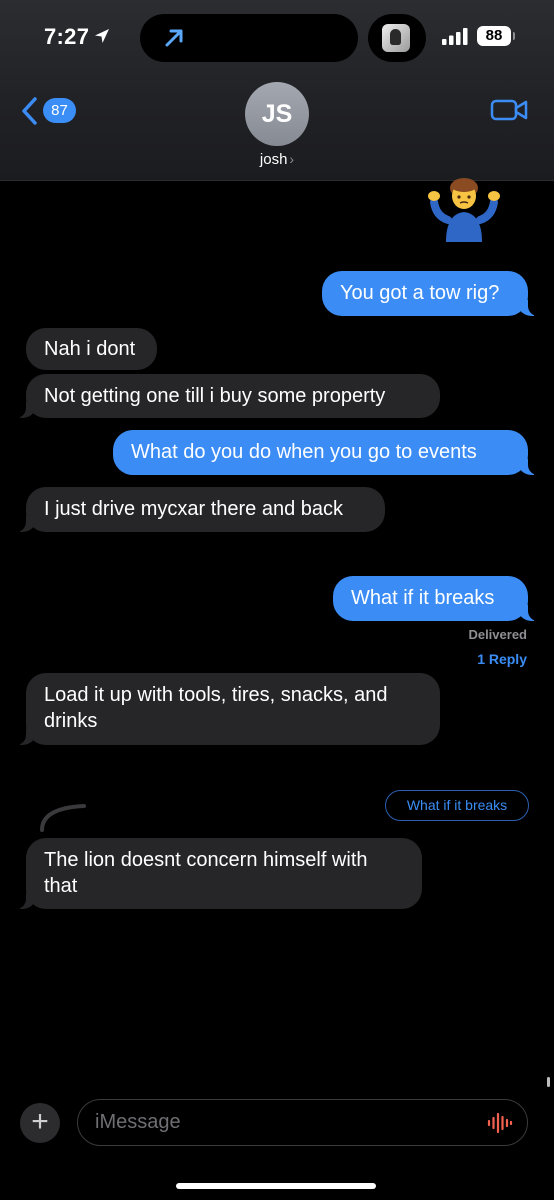  What do you see at coordinates (304, 452) in the screenshot?
I see `message-text: What do you do when you go to events` at bounding box center [304, 452].